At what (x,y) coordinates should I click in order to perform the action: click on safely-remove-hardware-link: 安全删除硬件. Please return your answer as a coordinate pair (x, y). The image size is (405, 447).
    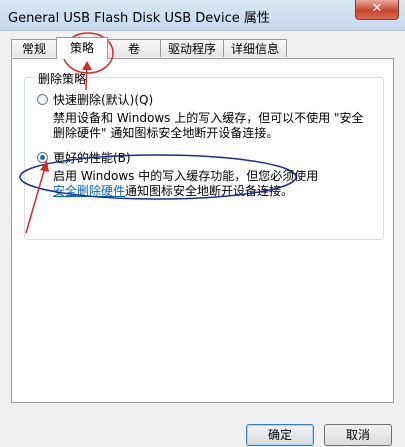
    Looking at the image, I should click on (89, 191).